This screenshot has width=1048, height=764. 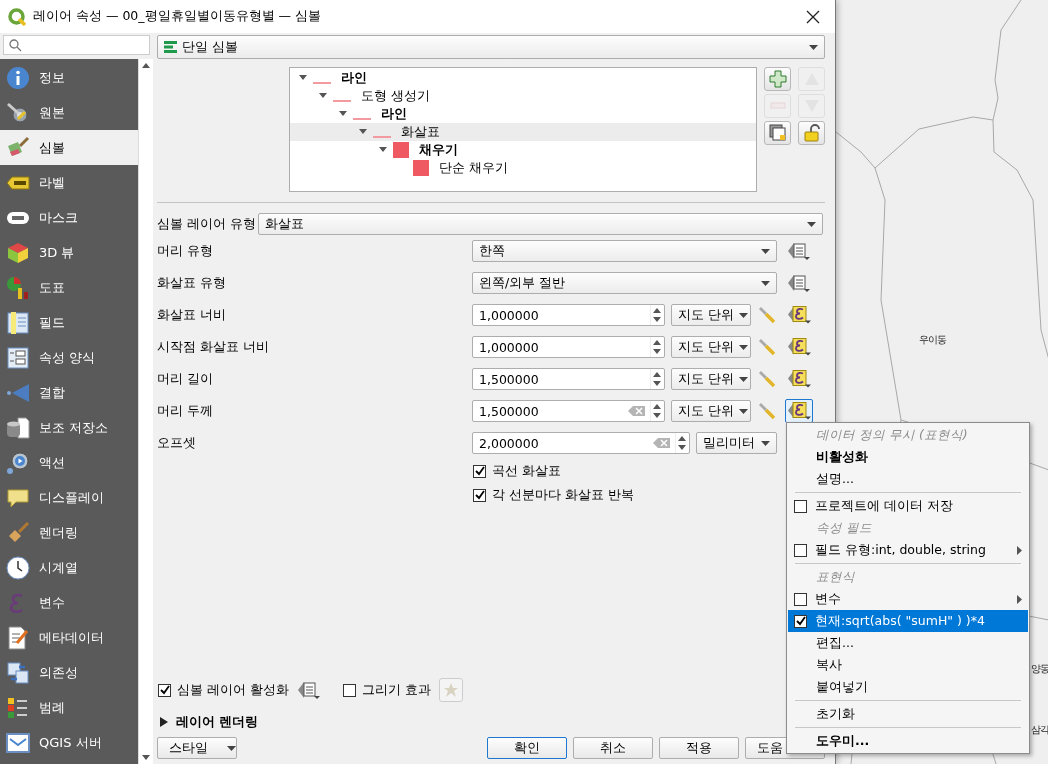 I want to click on renderer-dropdown: 단일 심볼, so click(x=491, y=47).